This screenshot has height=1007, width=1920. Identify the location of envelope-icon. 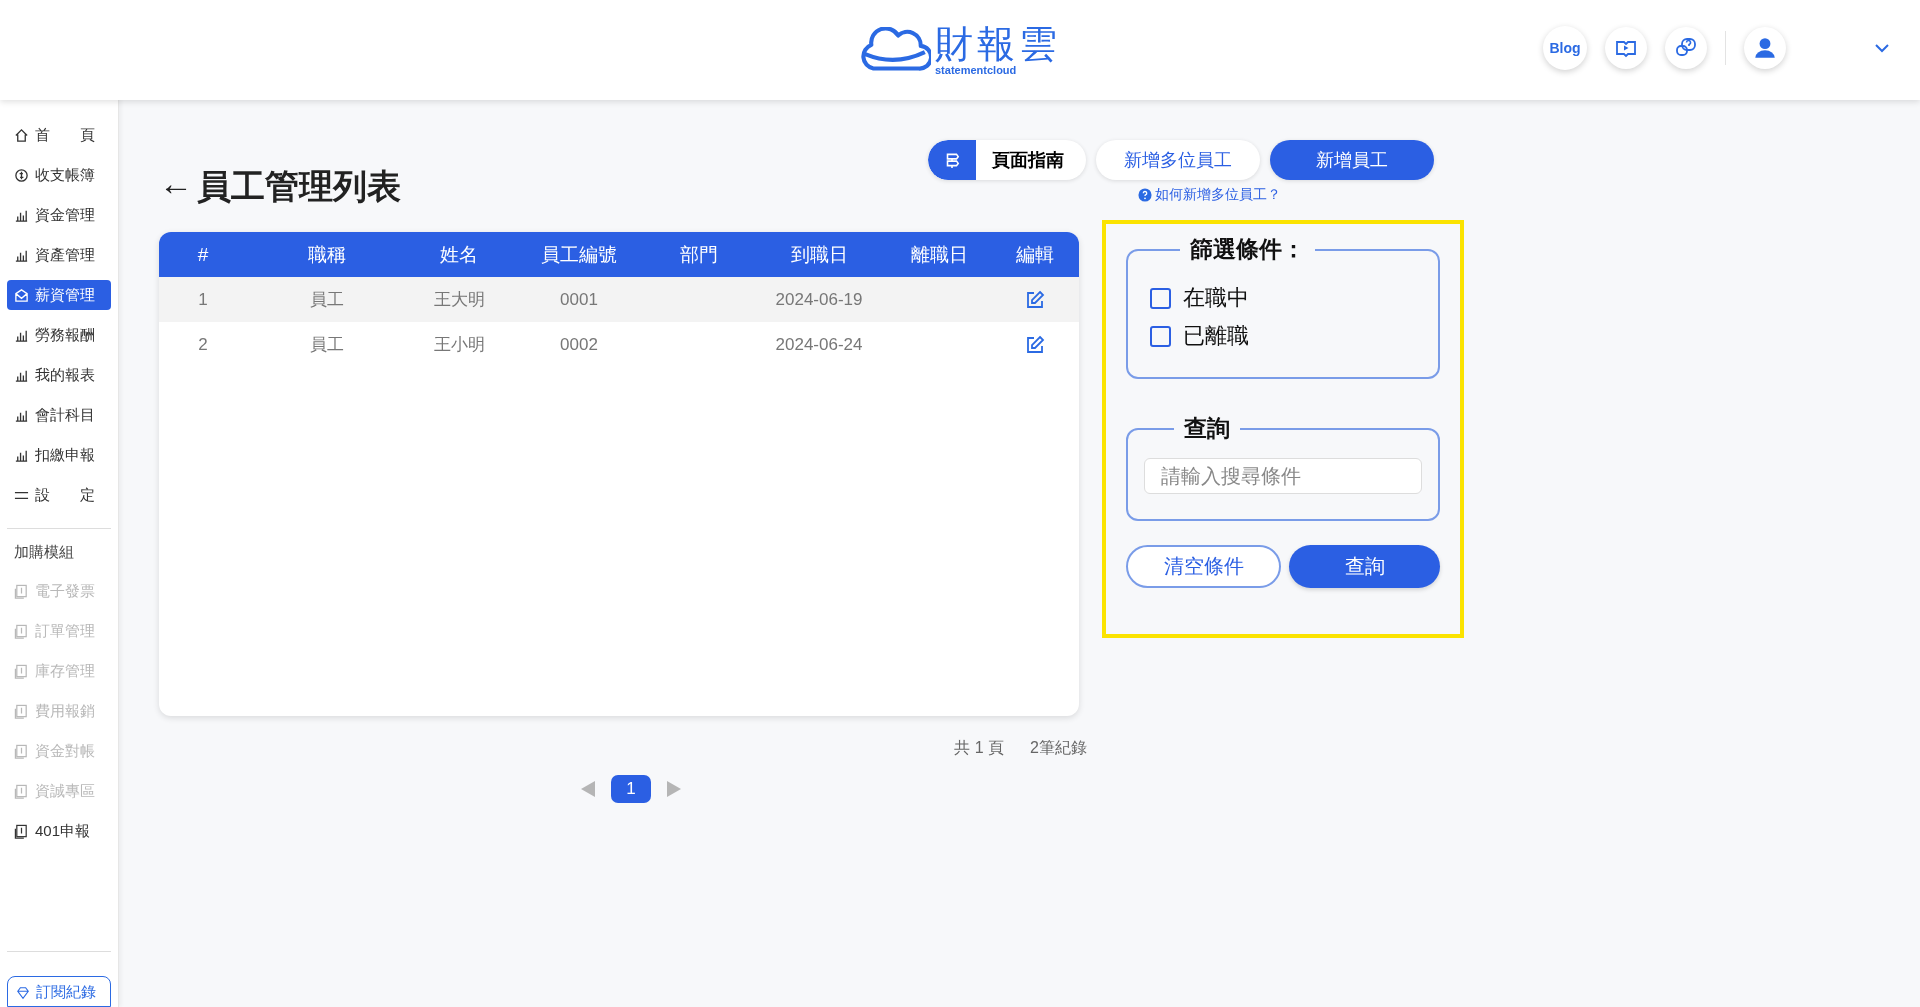
(21, 295).